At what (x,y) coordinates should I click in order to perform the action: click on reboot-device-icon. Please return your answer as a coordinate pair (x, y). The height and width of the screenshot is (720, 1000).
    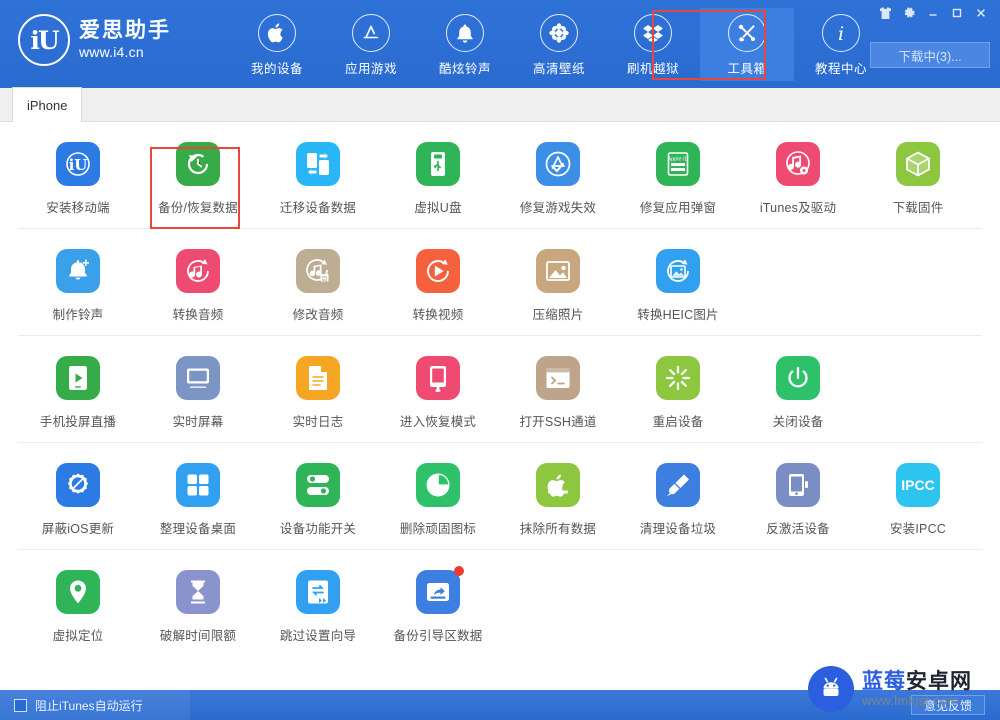
    Looking at the image, I should click on (678, 378).